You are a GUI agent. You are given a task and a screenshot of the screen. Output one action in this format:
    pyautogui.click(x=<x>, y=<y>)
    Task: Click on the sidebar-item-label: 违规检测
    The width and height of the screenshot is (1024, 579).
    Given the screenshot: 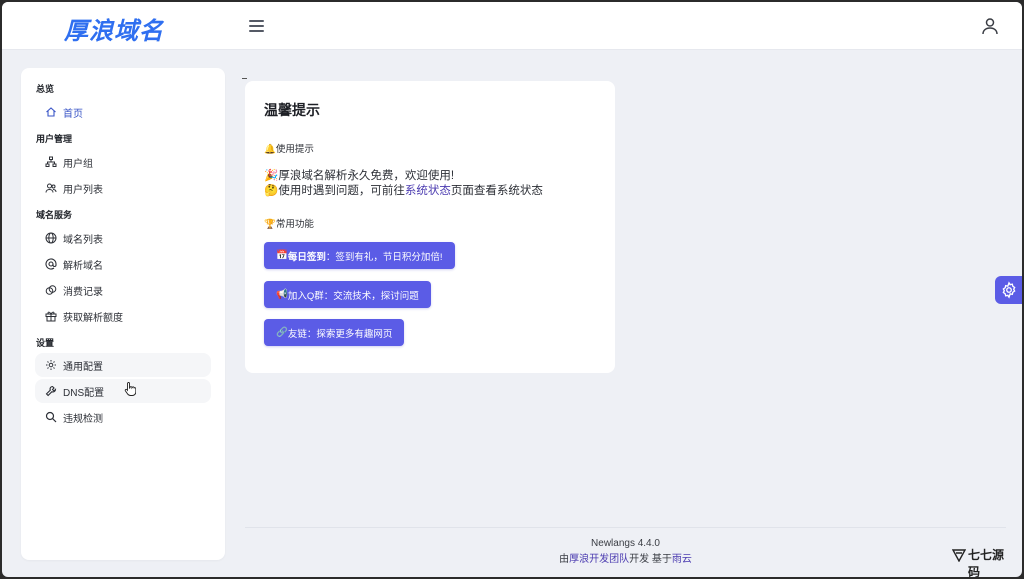 What is the action you would take?
    pyautogui.click(x=83, y=419)
    